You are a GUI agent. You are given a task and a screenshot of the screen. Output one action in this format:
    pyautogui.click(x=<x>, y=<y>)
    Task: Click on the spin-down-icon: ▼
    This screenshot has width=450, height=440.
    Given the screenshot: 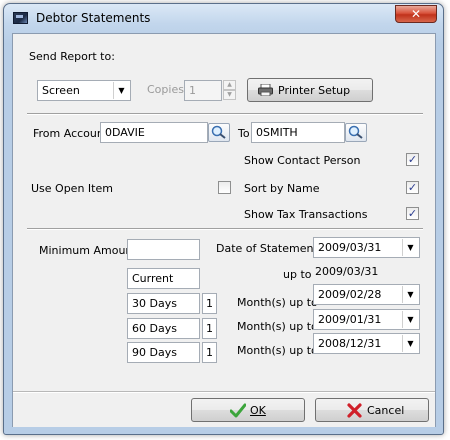 What is the action you would take?
    pyautogui.click(x=229, y=95)
    